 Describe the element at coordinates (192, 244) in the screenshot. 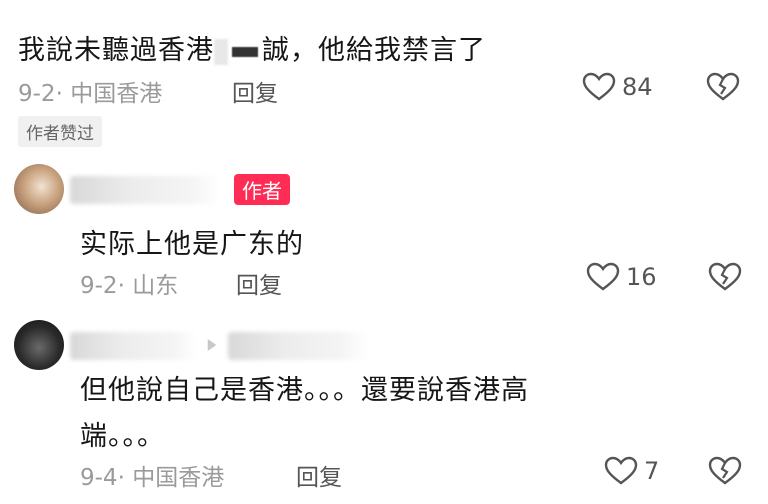

I see `comment-2-text: 实际上他是广东的` at that location.